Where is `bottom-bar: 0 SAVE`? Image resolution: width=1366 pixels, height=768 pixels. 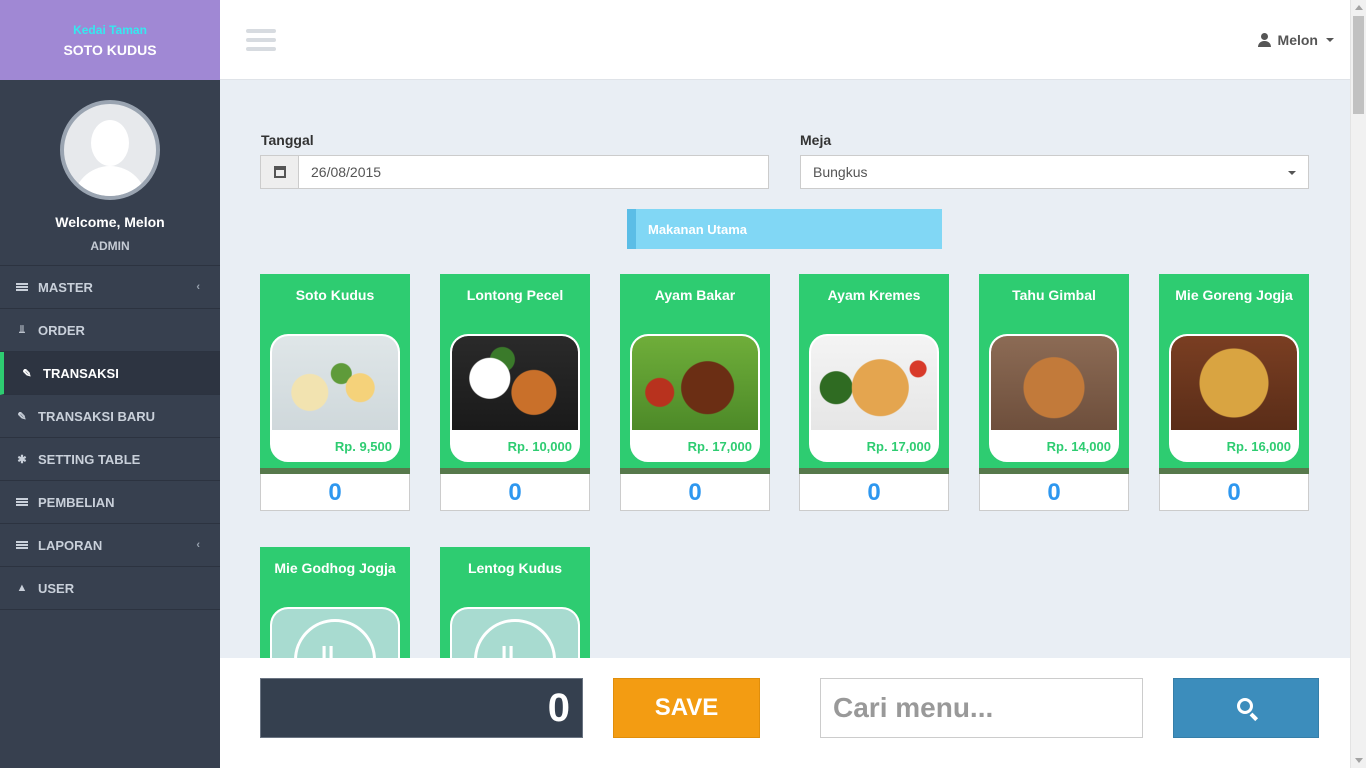 bottom-bar: 0 SAVE is located at coordinates (785, 713).